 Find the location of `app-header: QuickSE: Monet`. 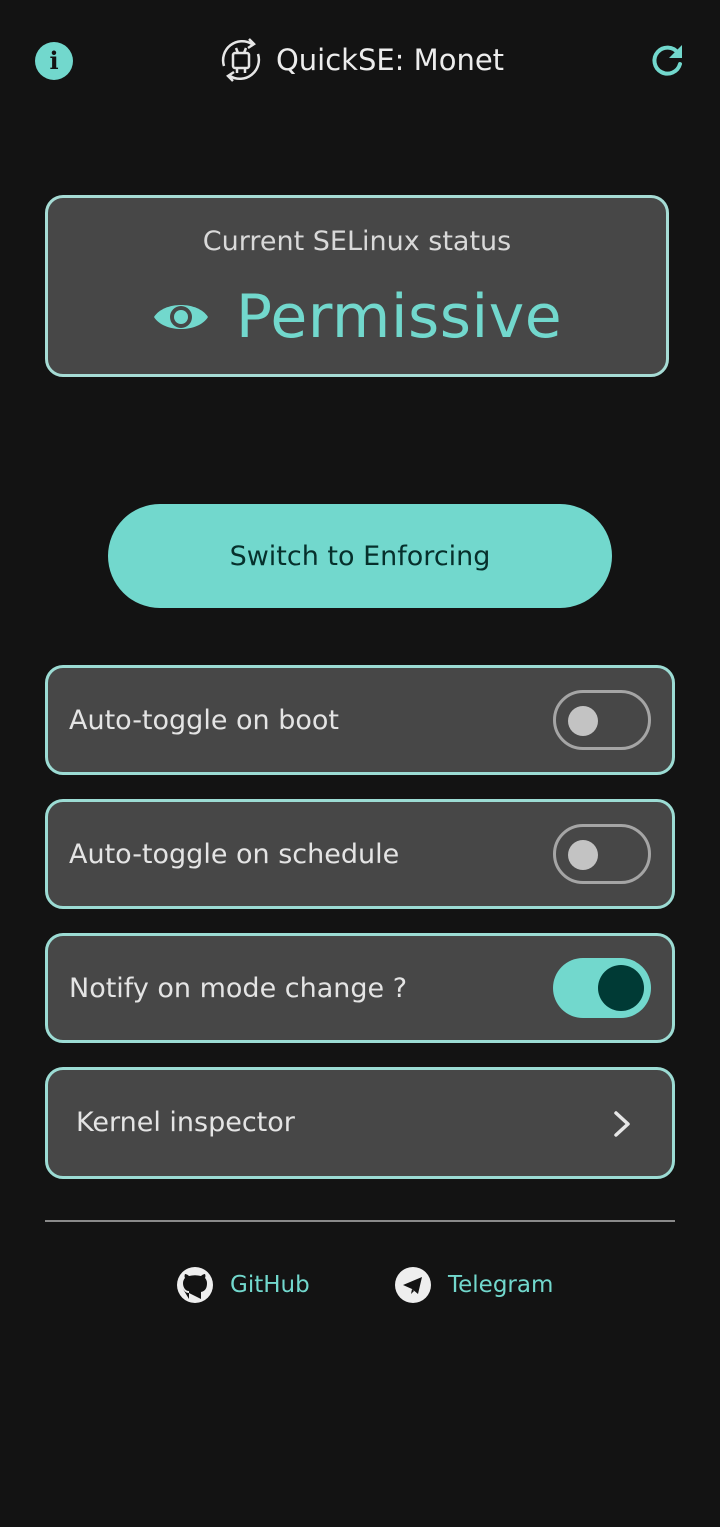

app-header: QuickSE: Monet is located at coordinates (360, 60).